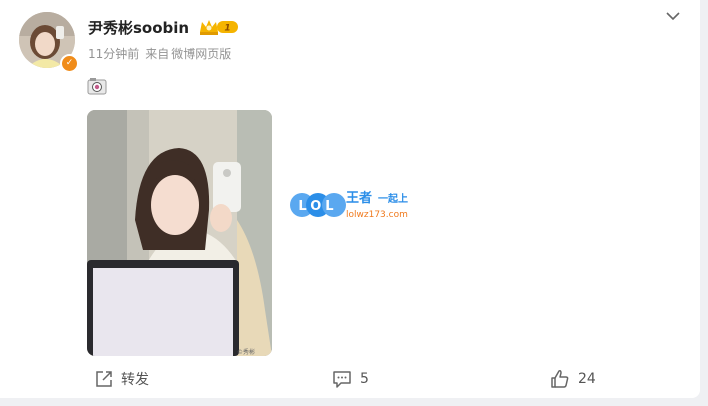 The image size is (708, 406). What do you see at coordinates (201, 54) in the screenshot?
I see `post-source: 微博网页版` at bounding box center [201, 54].